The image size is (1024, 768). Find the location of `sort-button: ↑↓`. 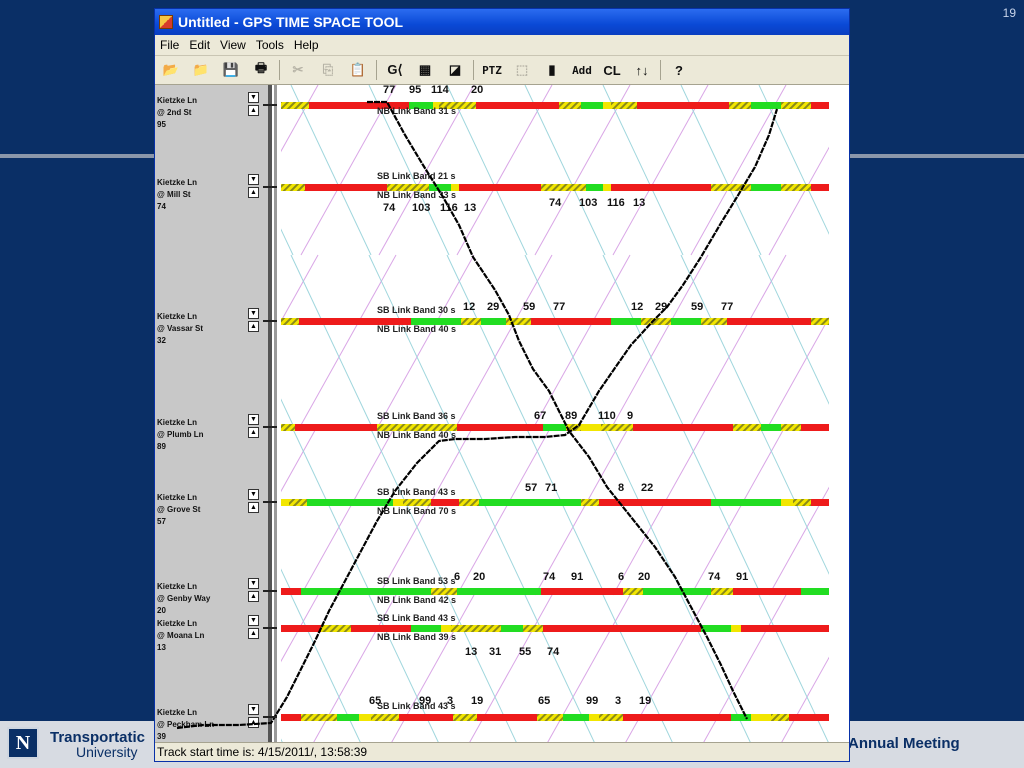

sort-button: ↑↓ is located at coordinates (642, 70).